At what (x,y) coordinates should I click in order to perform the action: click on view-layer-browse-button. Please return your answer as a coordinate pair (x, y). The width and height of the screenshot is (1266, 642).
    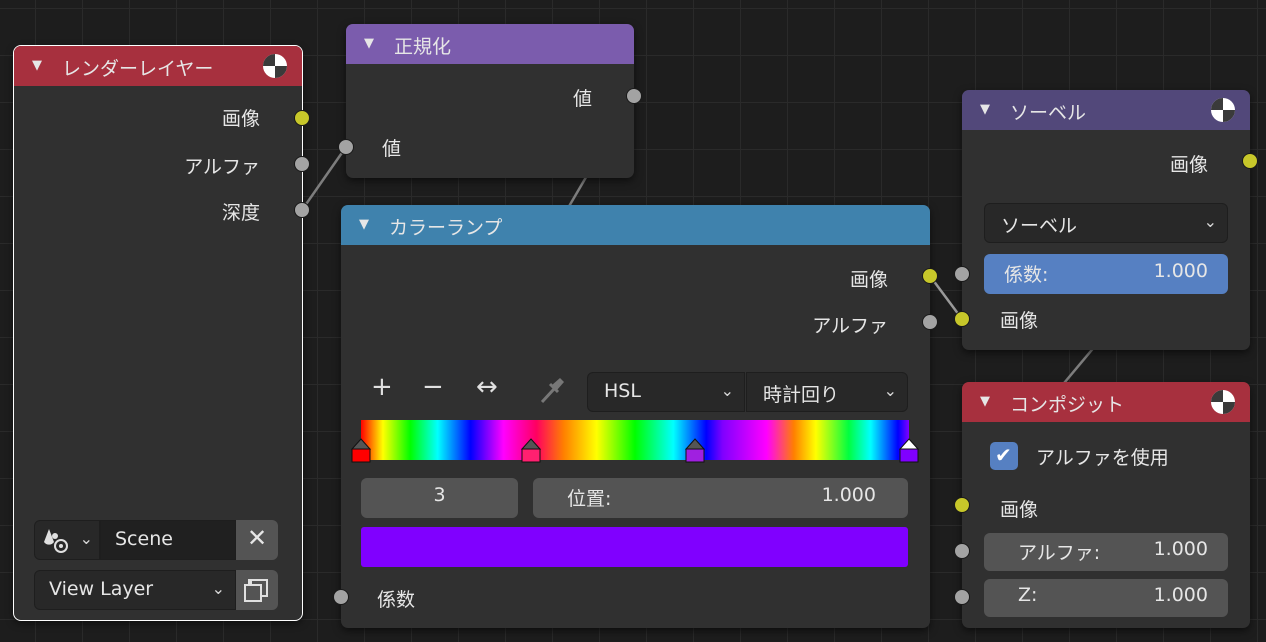
    Looking at the image, I should click on (257, 590).